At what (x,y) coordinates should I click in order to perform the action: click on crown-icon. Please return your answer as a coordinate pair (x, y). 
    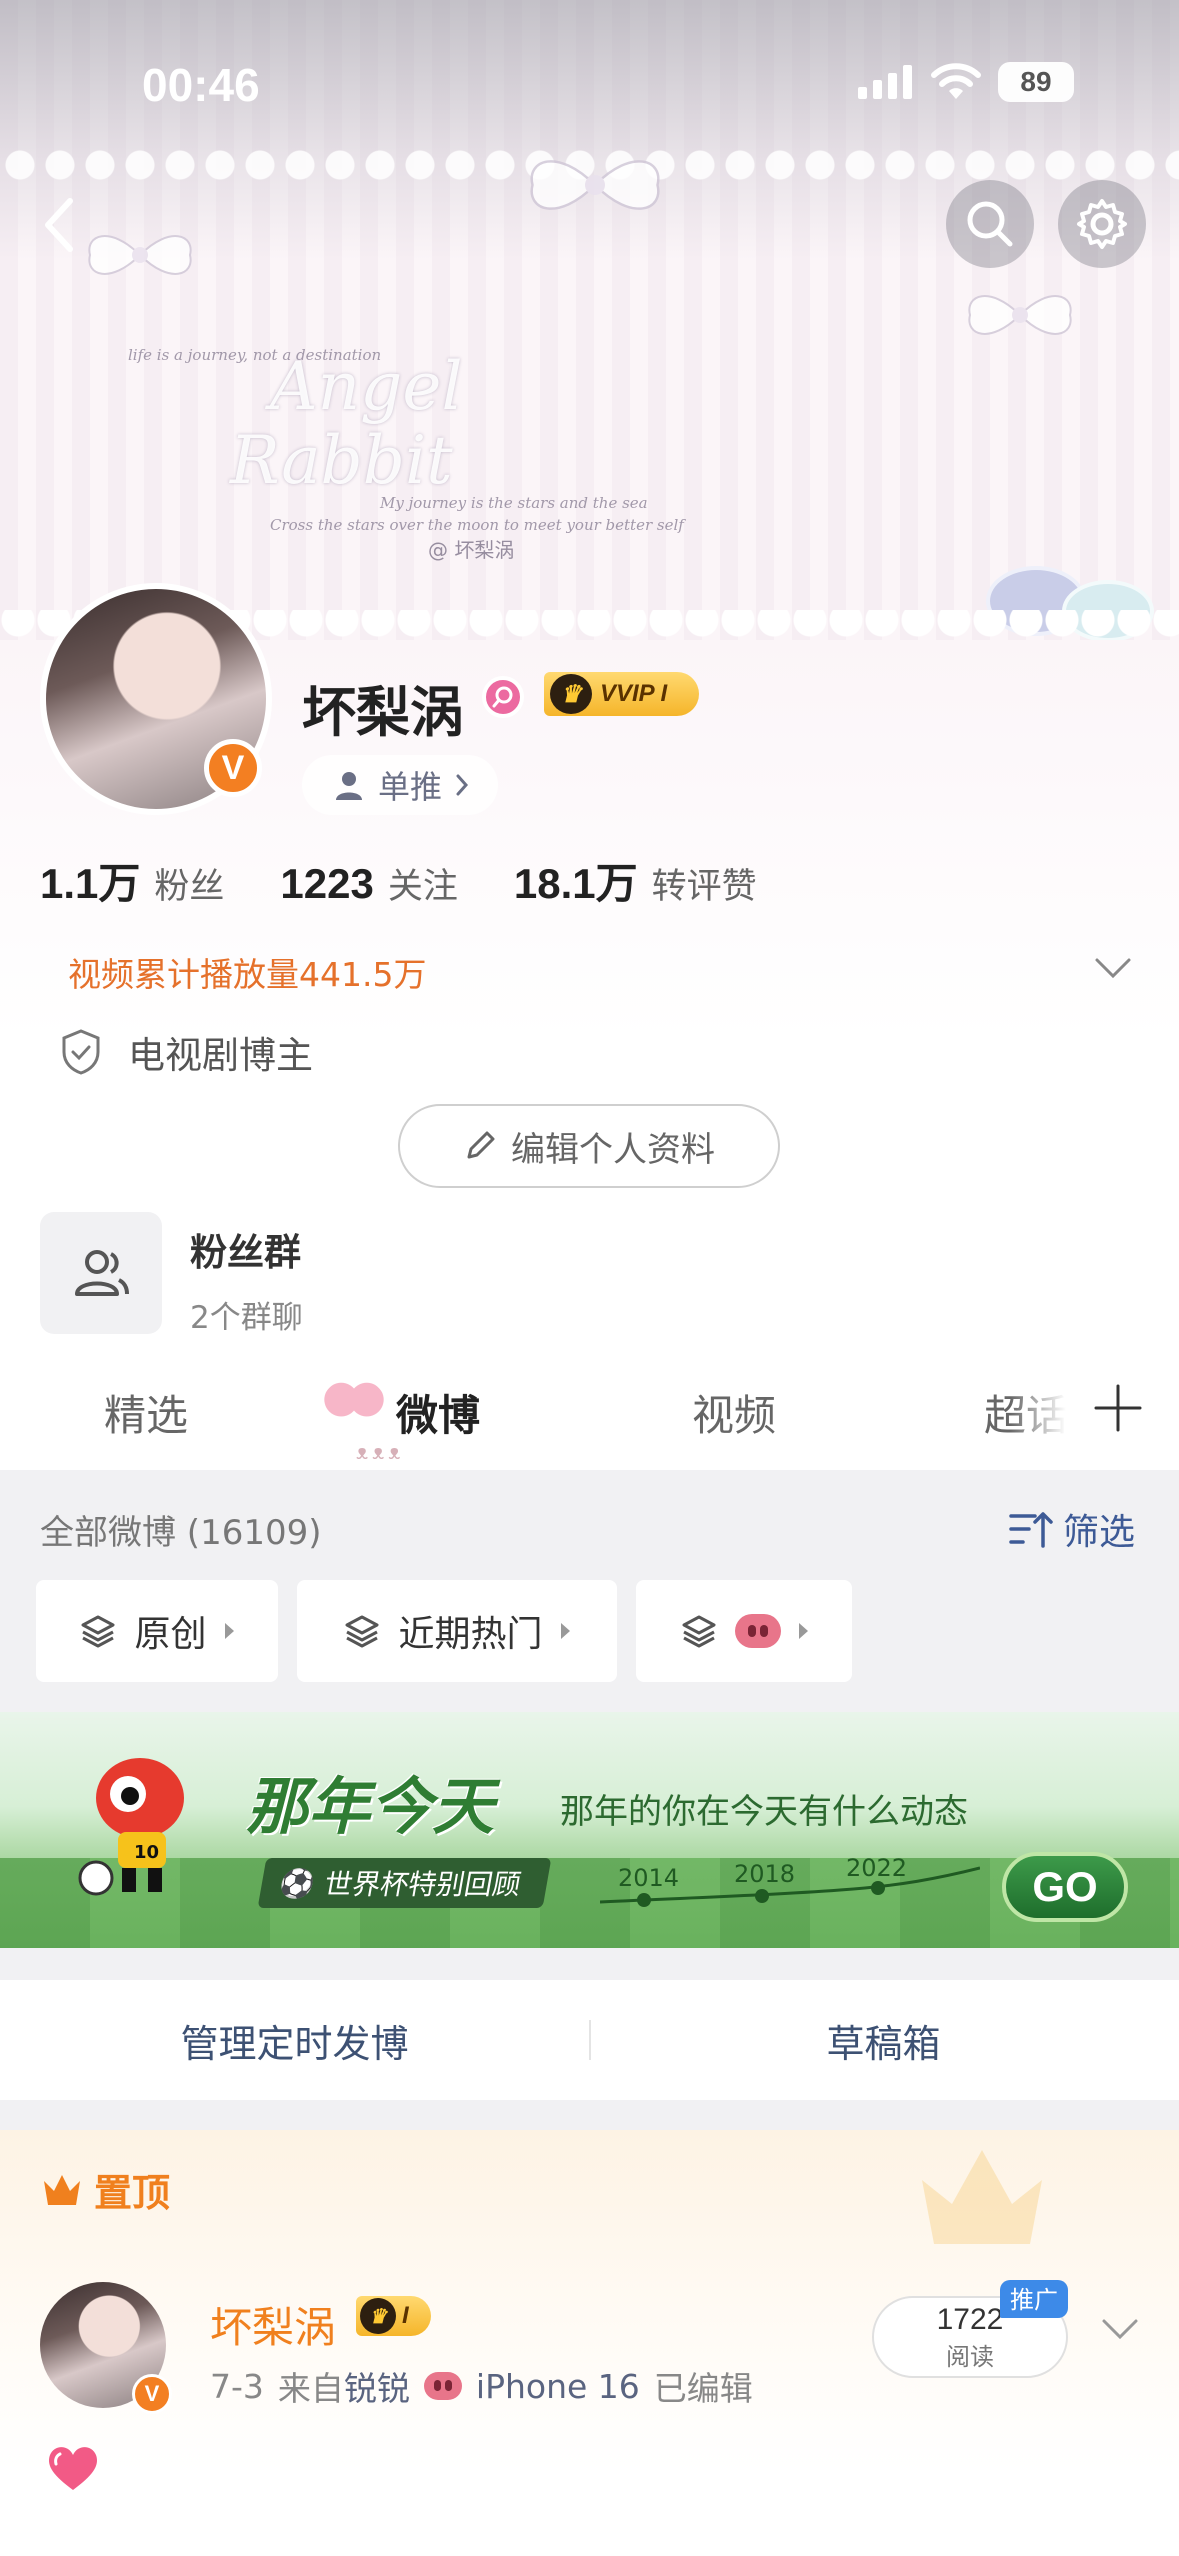
    Looking at the image, I should click on (62, 2189).